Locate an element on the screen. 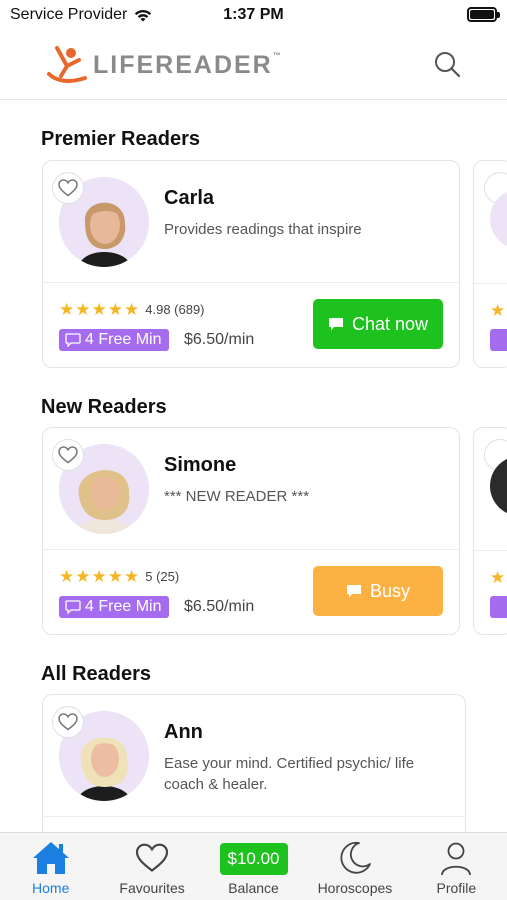  tab-balance: $10.00 Balance is located at coordinates (253, 866).